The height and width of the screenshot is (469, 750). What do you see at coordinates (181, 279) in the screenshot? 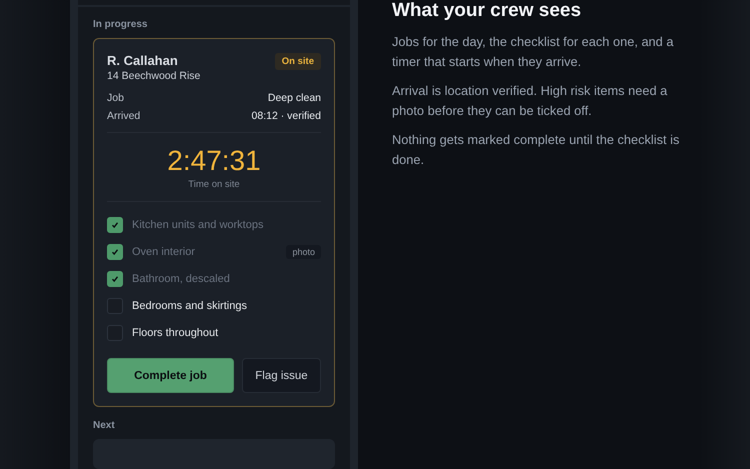
I see `checklist-label: Bathroom, descaled` at bounding box center [181, 279].